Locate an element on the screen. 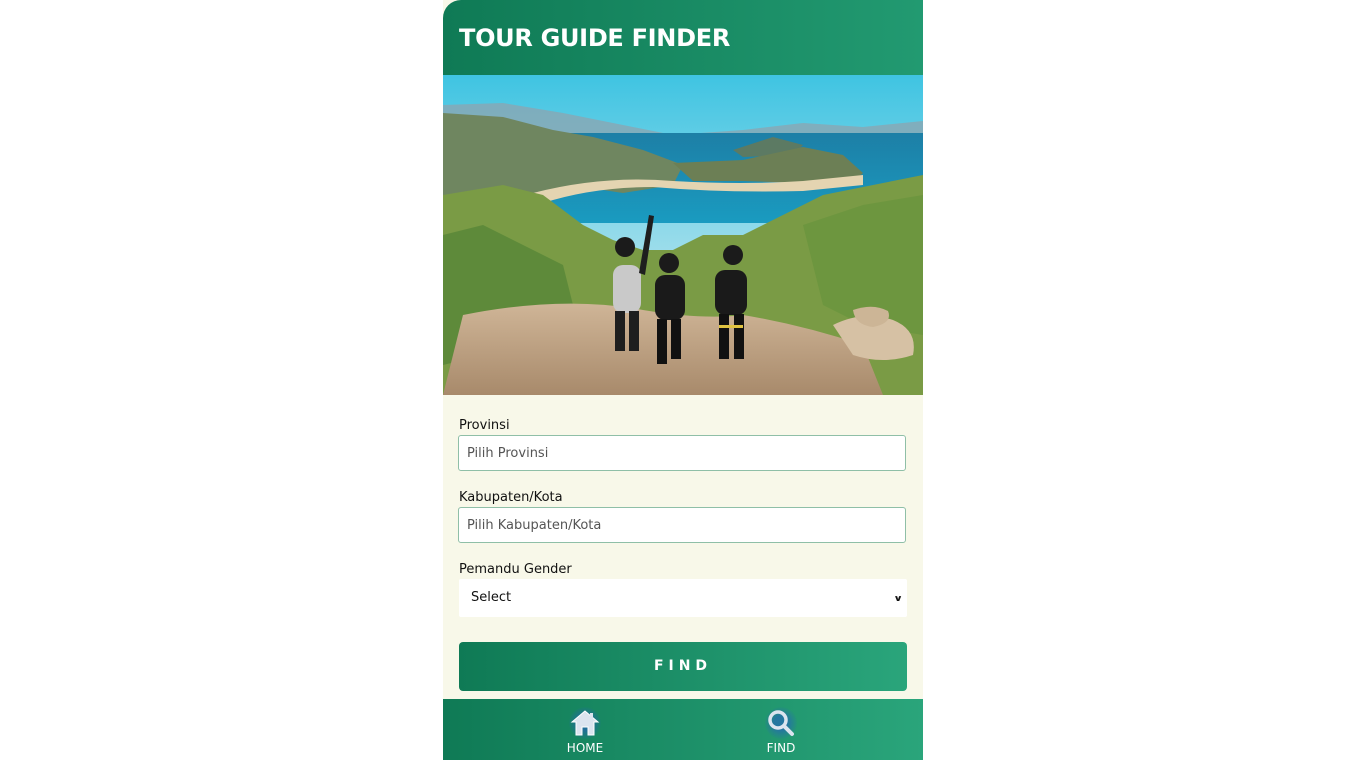 This screenshot has width=1366, height=760. app-header: TOUR GUIDE FINDER is located at coordinates (683, 37).